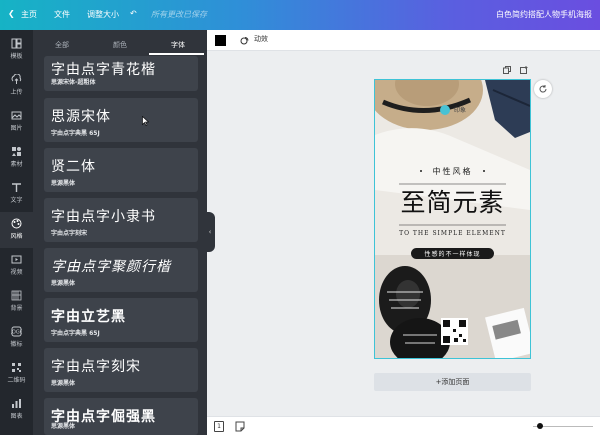 This screenshot has width=600, height=435. I want to click on nav-item-video: 视频, so click(16, 266).